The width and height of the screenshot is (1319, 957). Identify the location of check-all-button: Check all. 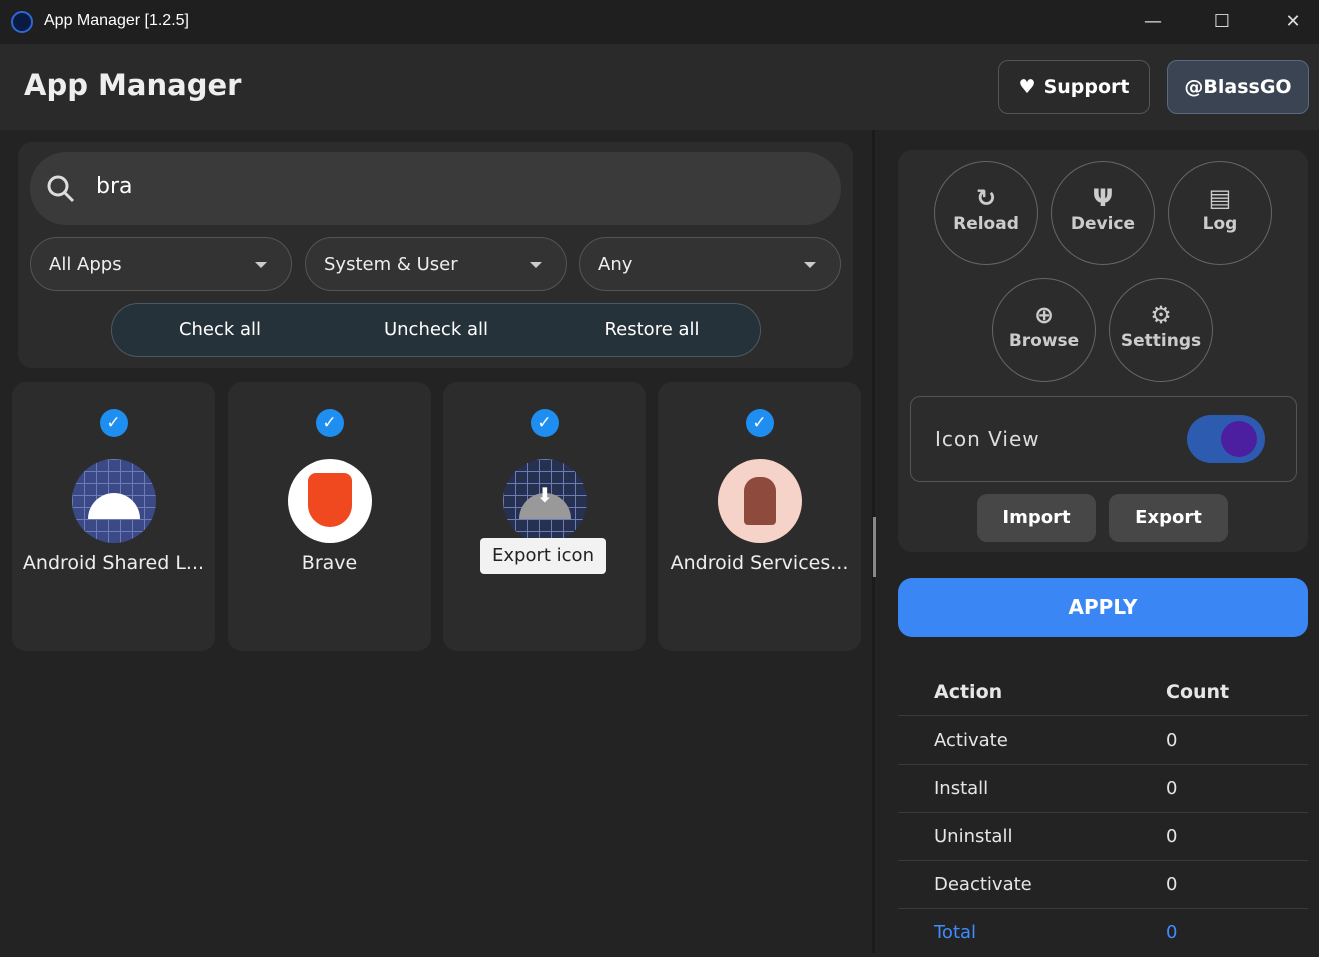
(220, 330).